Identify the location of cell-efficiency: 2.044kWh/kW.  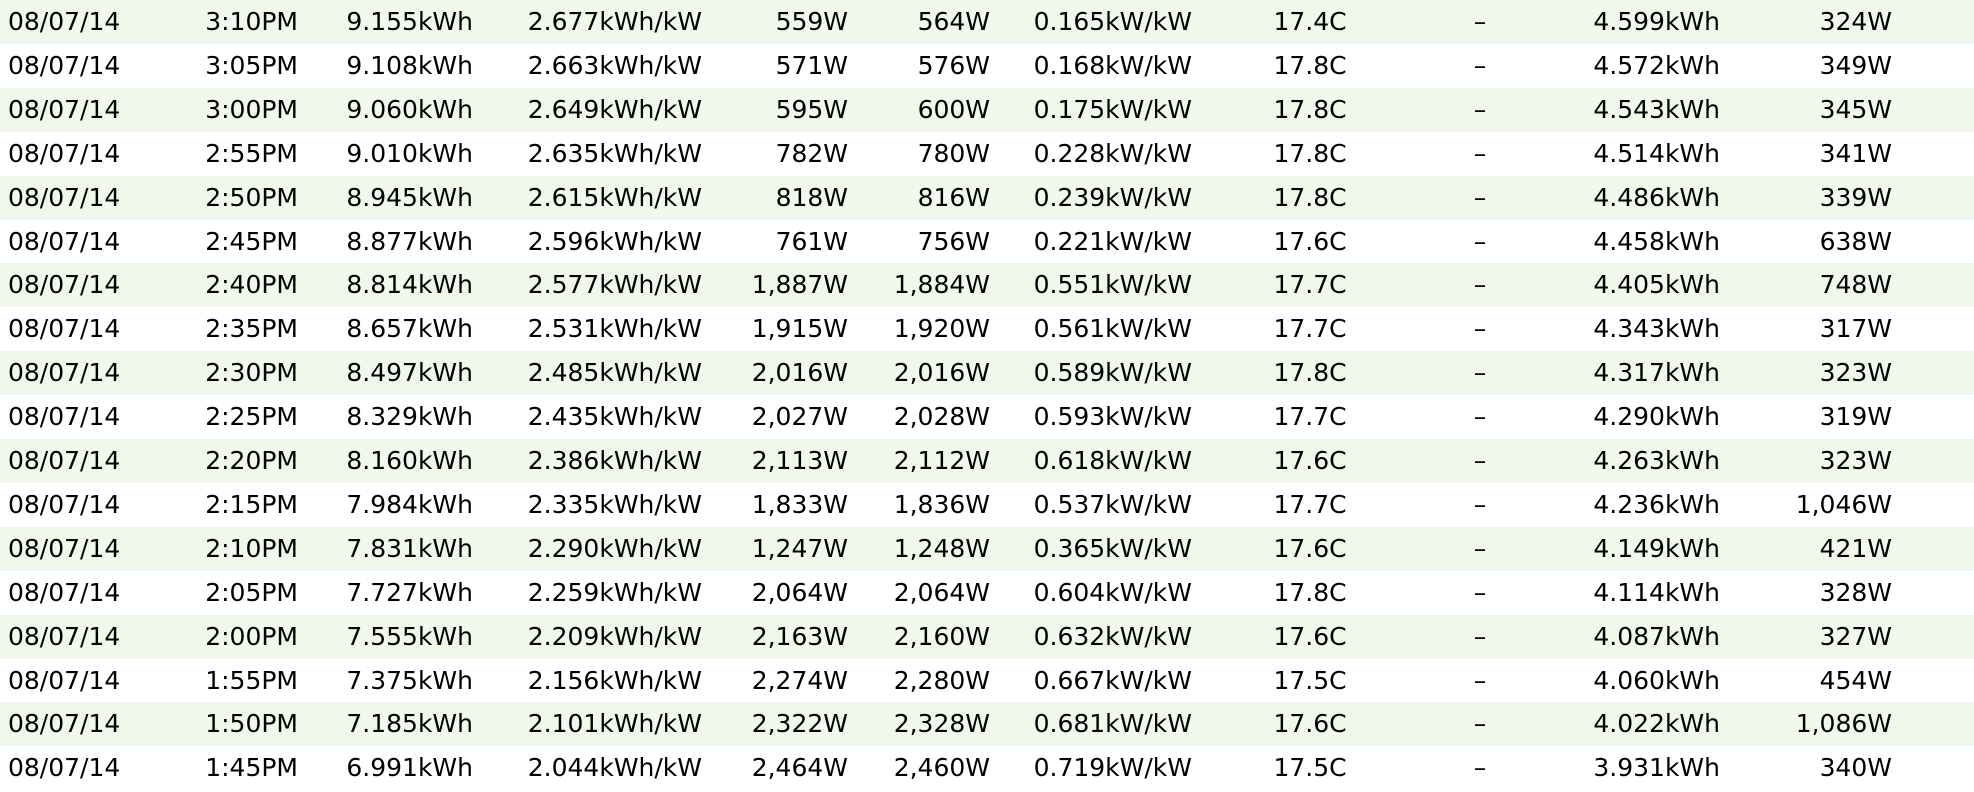
(614, 768).